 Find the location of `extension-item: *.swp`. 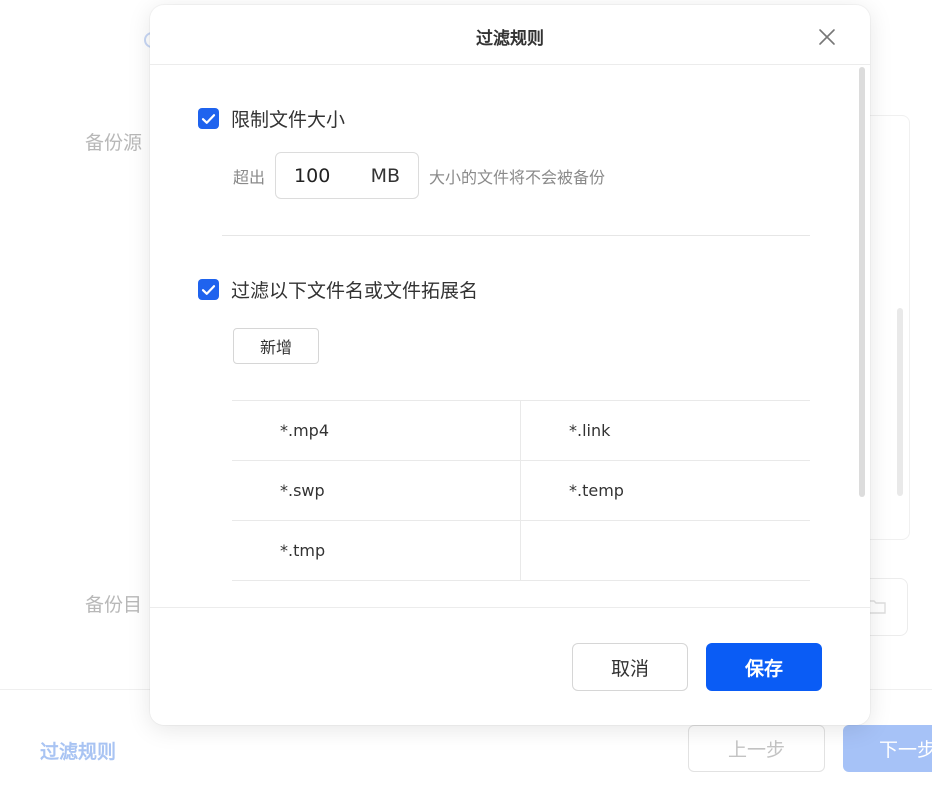

extension-item: *.swp is located at coordinates (376, 491).